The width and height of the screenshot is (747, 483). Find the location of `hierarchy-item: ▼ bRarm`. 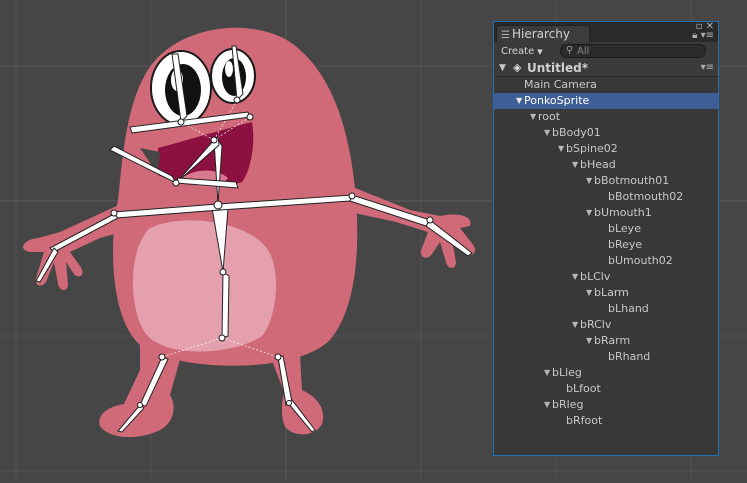

hierarchy-item: ▼ bRarm is located at coordinates (606, 341).